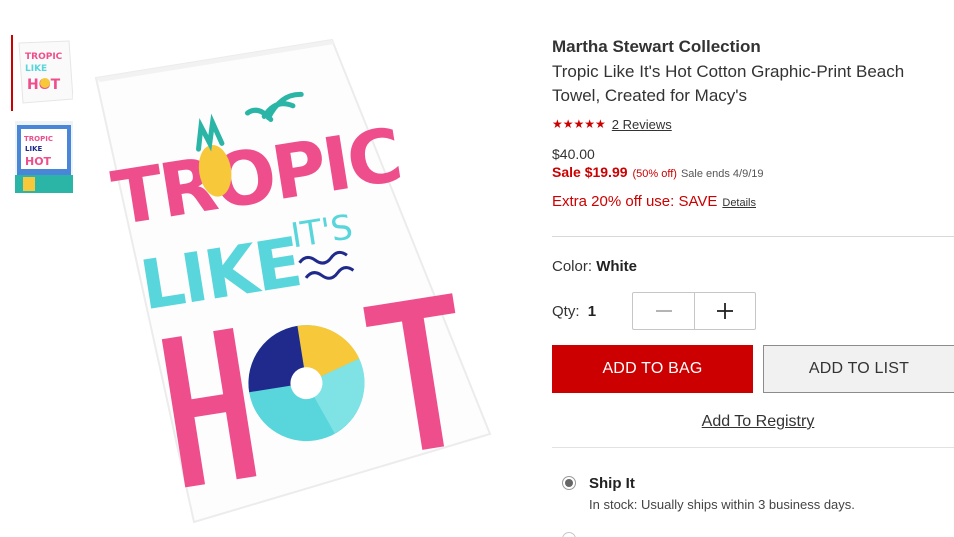  Describe the element at coordinates (566, 311) in the screenshot. I see `quantity-label: Qty:` at that location.